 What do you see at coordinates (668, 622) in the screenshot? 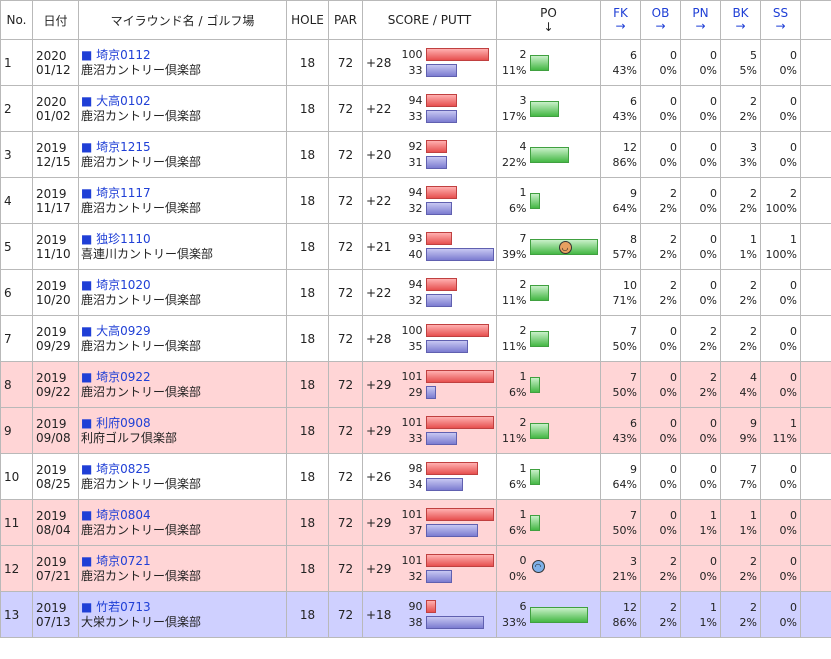
I see `ob-percent: 2%` at bounding box center [668, 622].